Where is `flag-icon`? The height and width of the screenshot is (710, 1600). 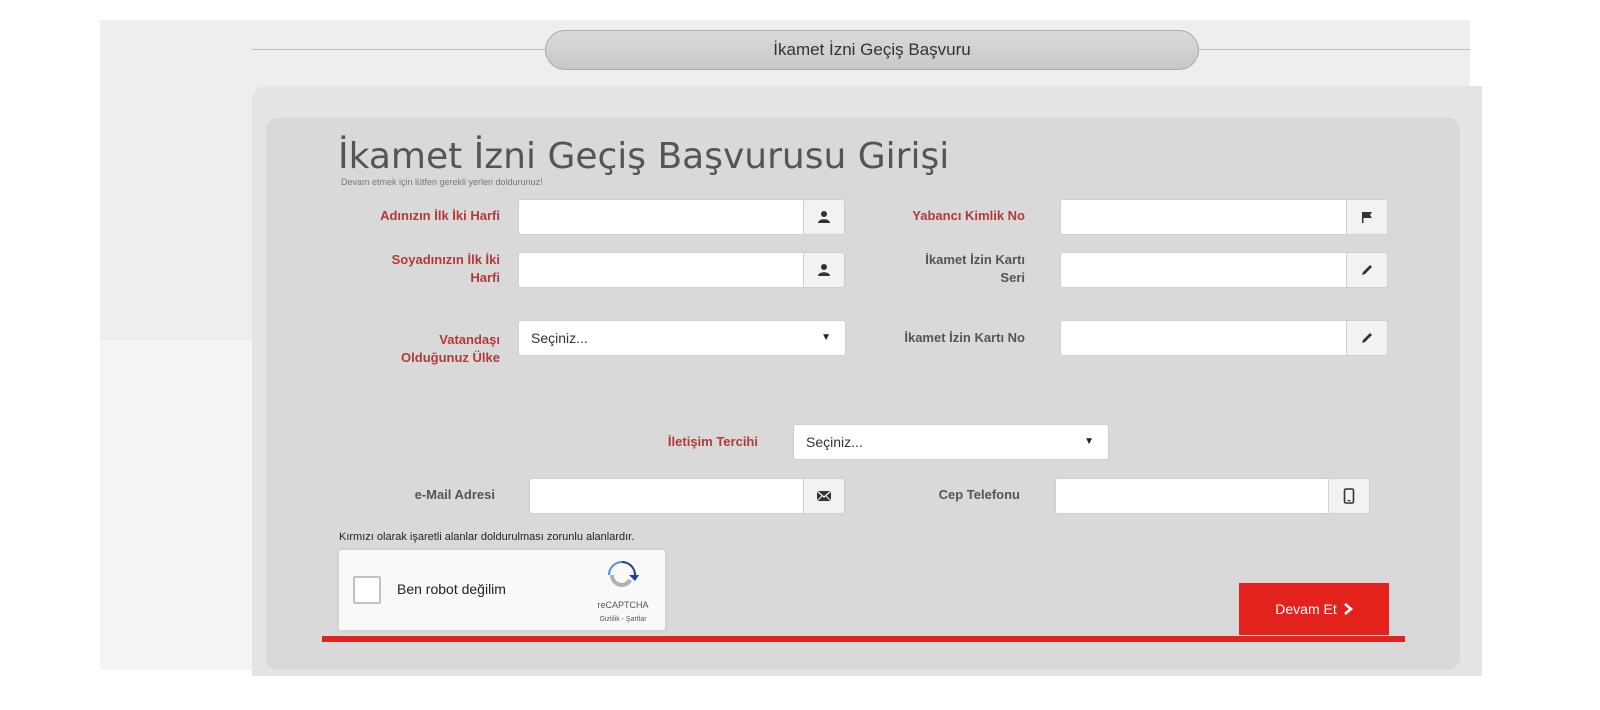
flag-icon is located at coordinates (1367, 217).